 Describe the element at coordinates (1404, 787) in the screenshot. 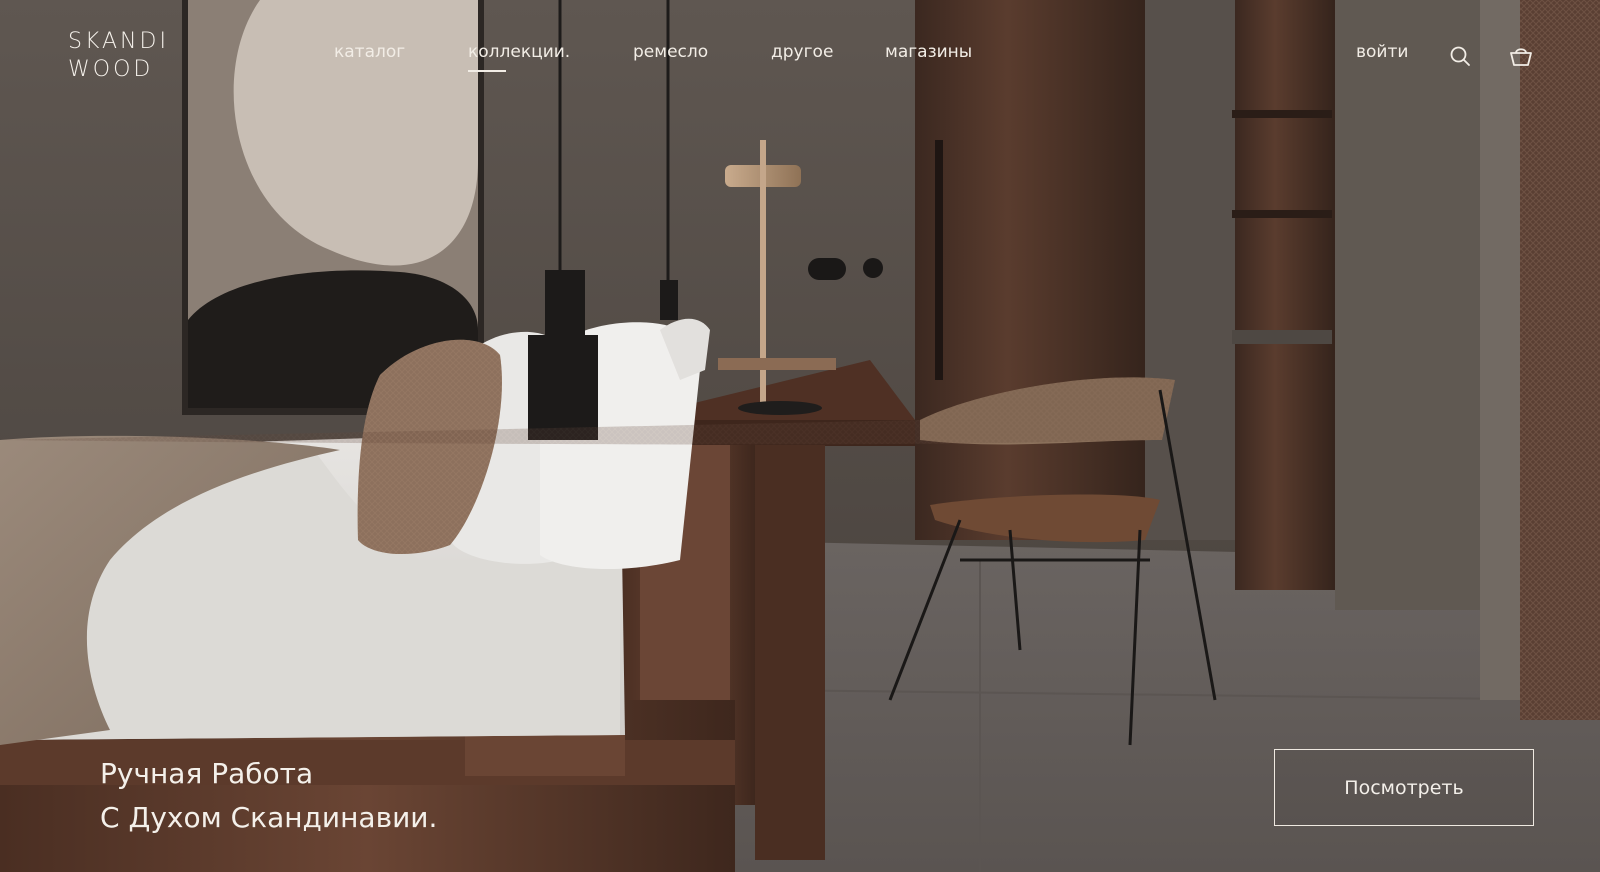

I see `view-button: Посмотреть` at that location.